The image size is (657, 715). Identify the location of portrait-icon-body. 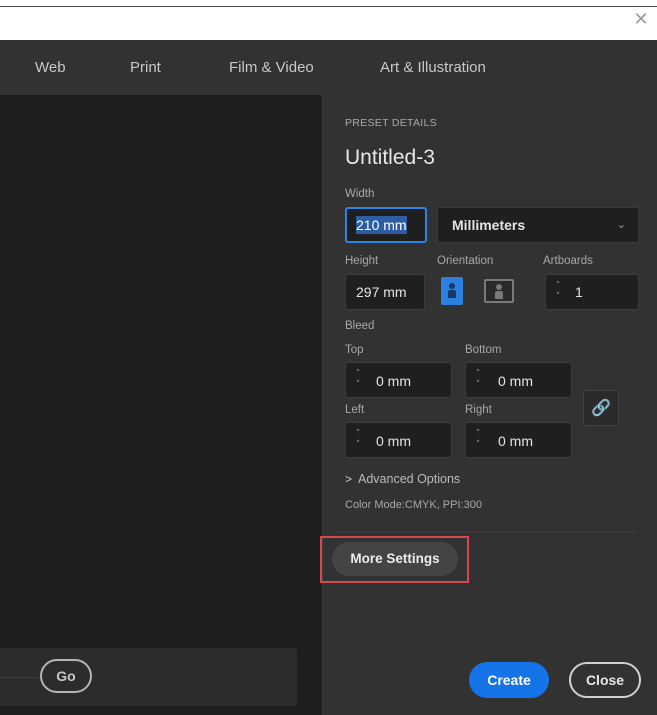
(452, 294).